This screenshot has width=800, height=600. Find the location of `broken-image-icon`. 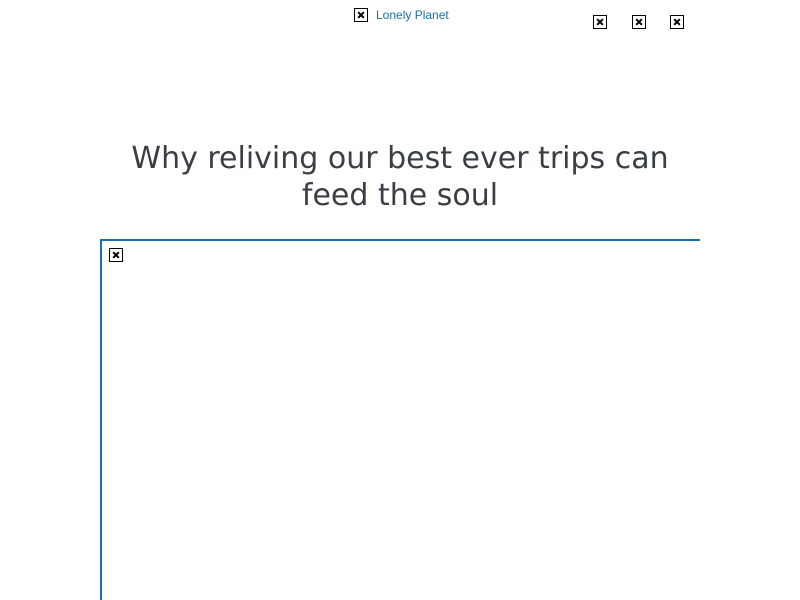

broken-image-icon is located at coordinates (361, 15).